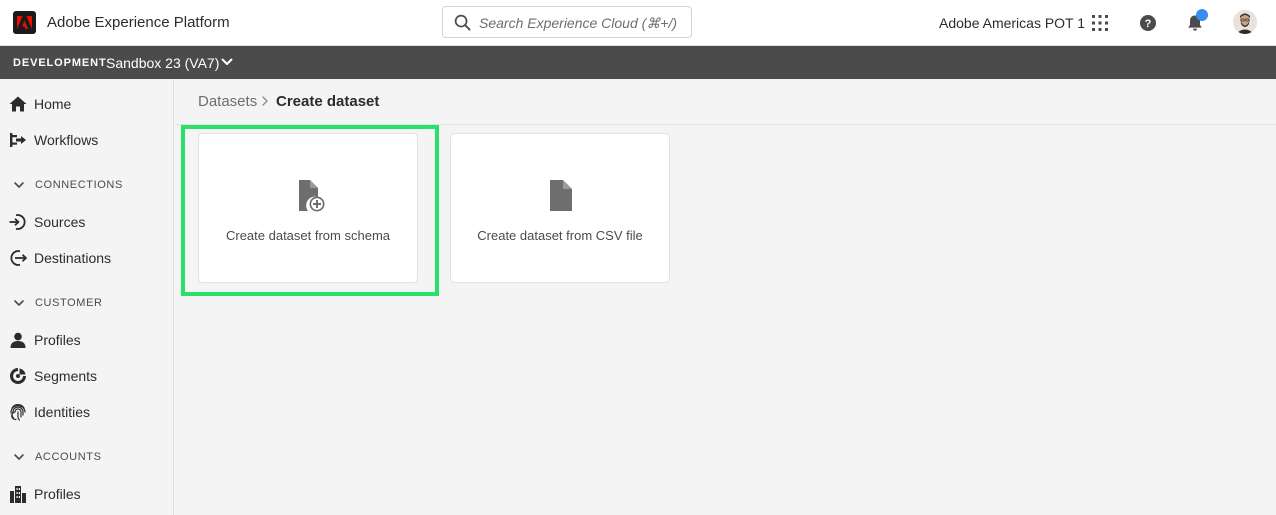  I want to click on nav-item-segments: Segments, so click(86, 376).